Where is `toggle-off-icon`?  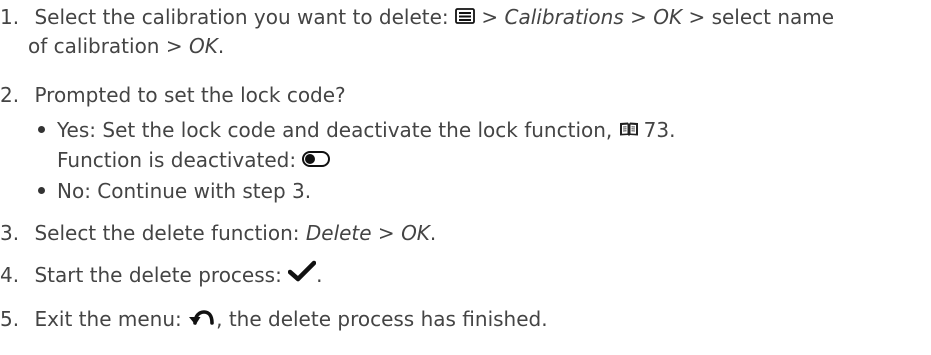 toggle-off-icon is located at coordinates (316, 160).